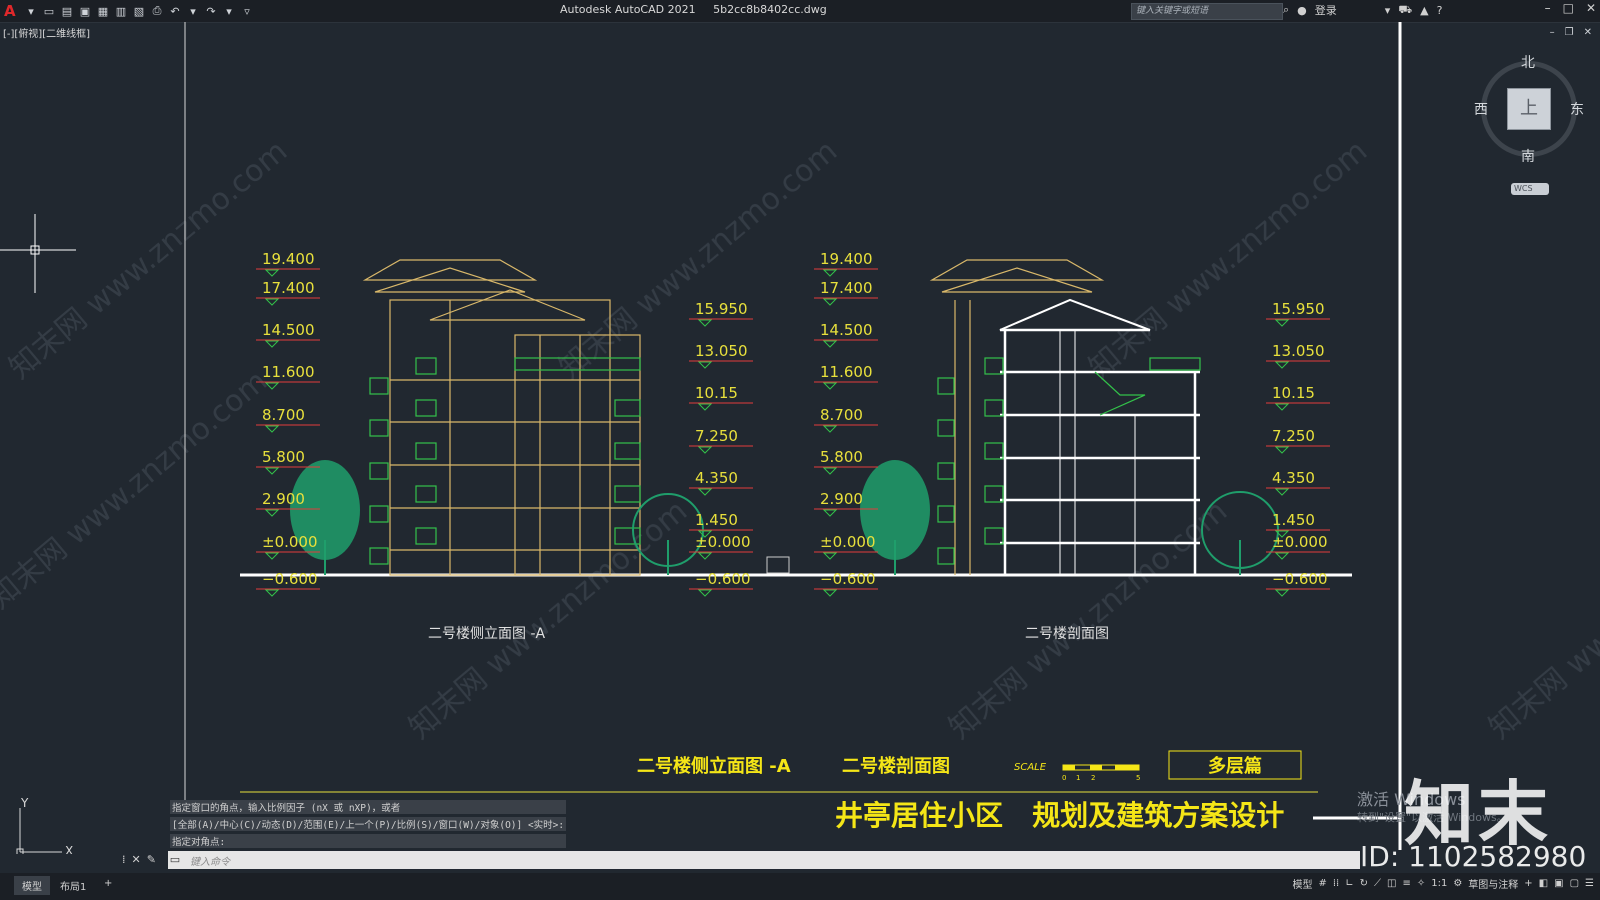 This screenshot has width=1600, height=900. I want to click on undo-icon: ↶, so click(175, 11).